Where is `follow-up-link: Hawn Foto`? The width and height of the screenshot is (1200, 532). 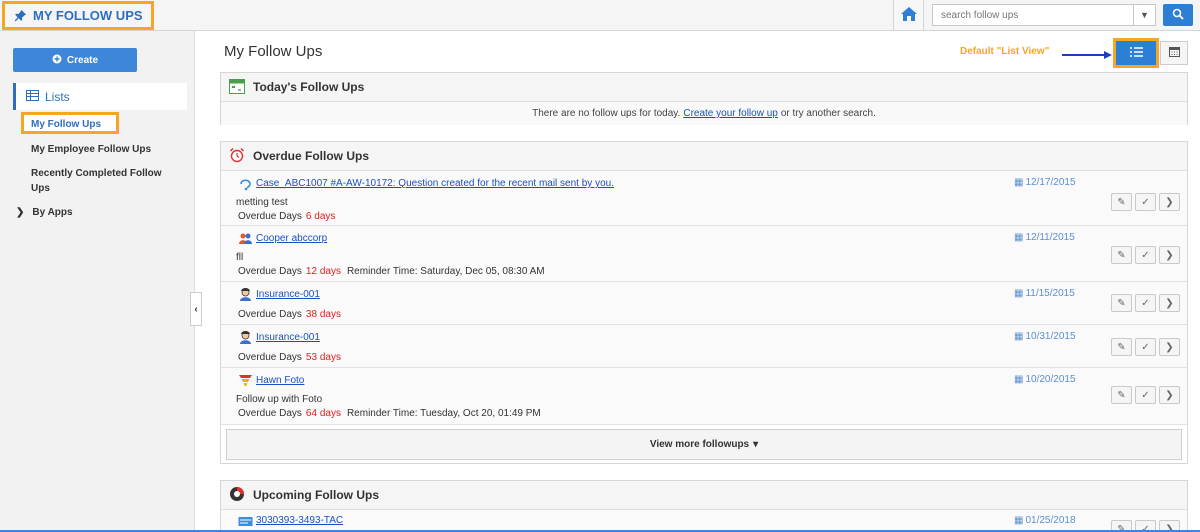 follow-up-link: Hawn Foto is located at coordinates (280, 380).